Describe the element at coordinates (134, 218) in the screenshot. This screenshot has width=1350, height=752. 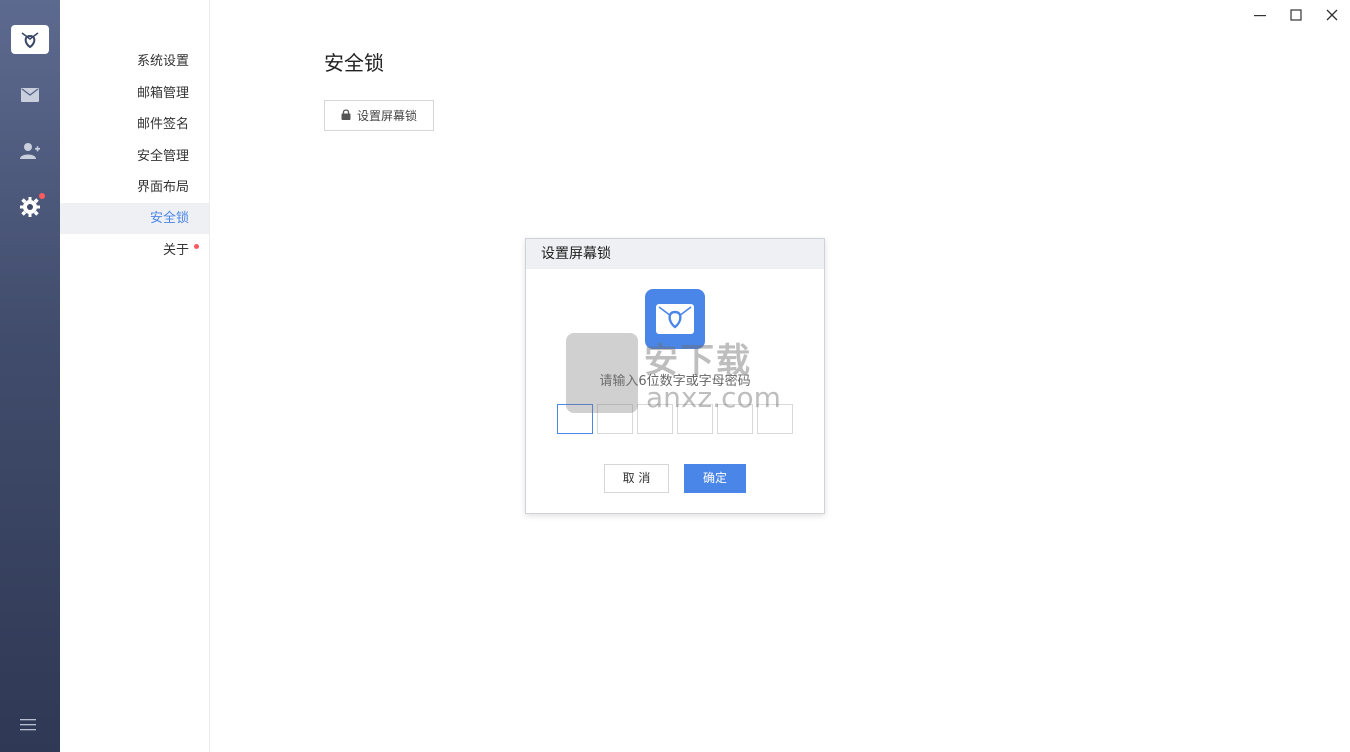
I see `nav-item-security-lock: 安全锁` at that location.